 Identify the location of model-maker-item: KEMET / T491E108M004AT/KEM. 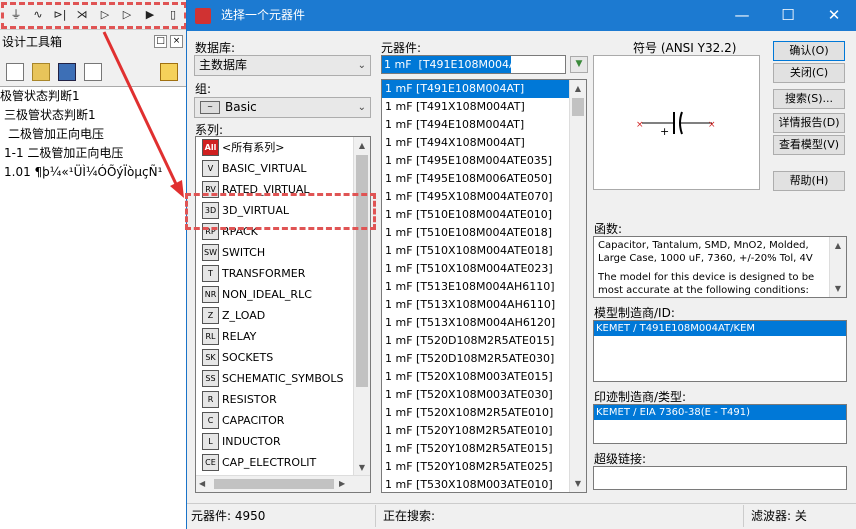
(720, 328).